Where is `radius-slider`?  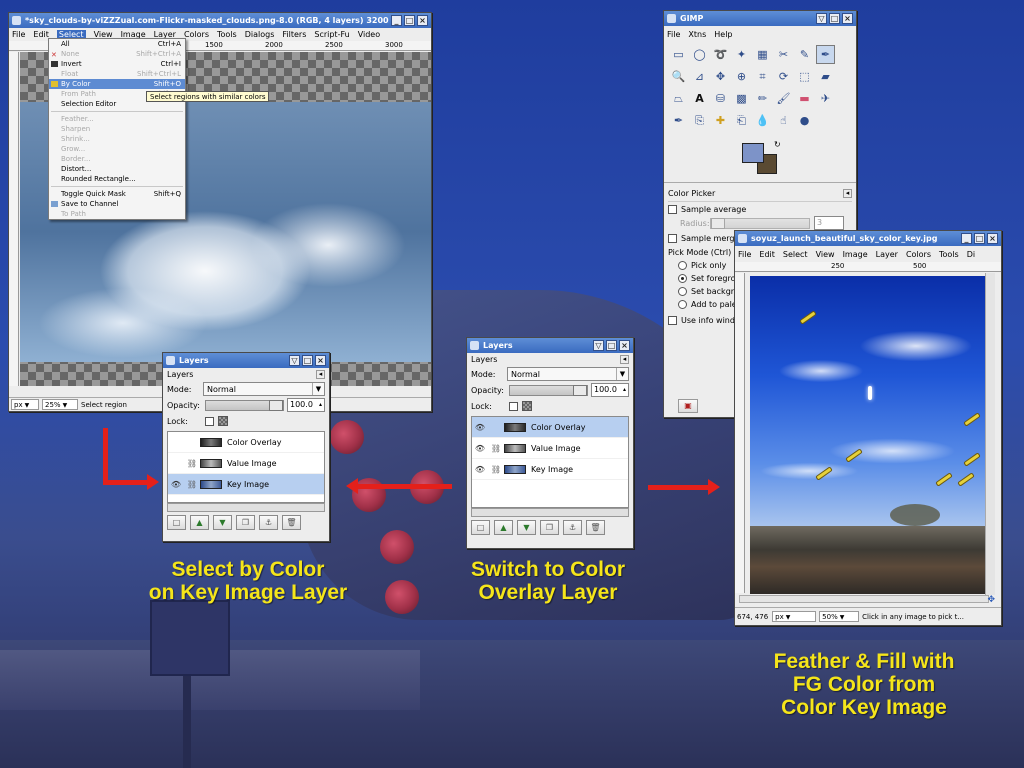
radius-slider is located at coordinates (760, 223).